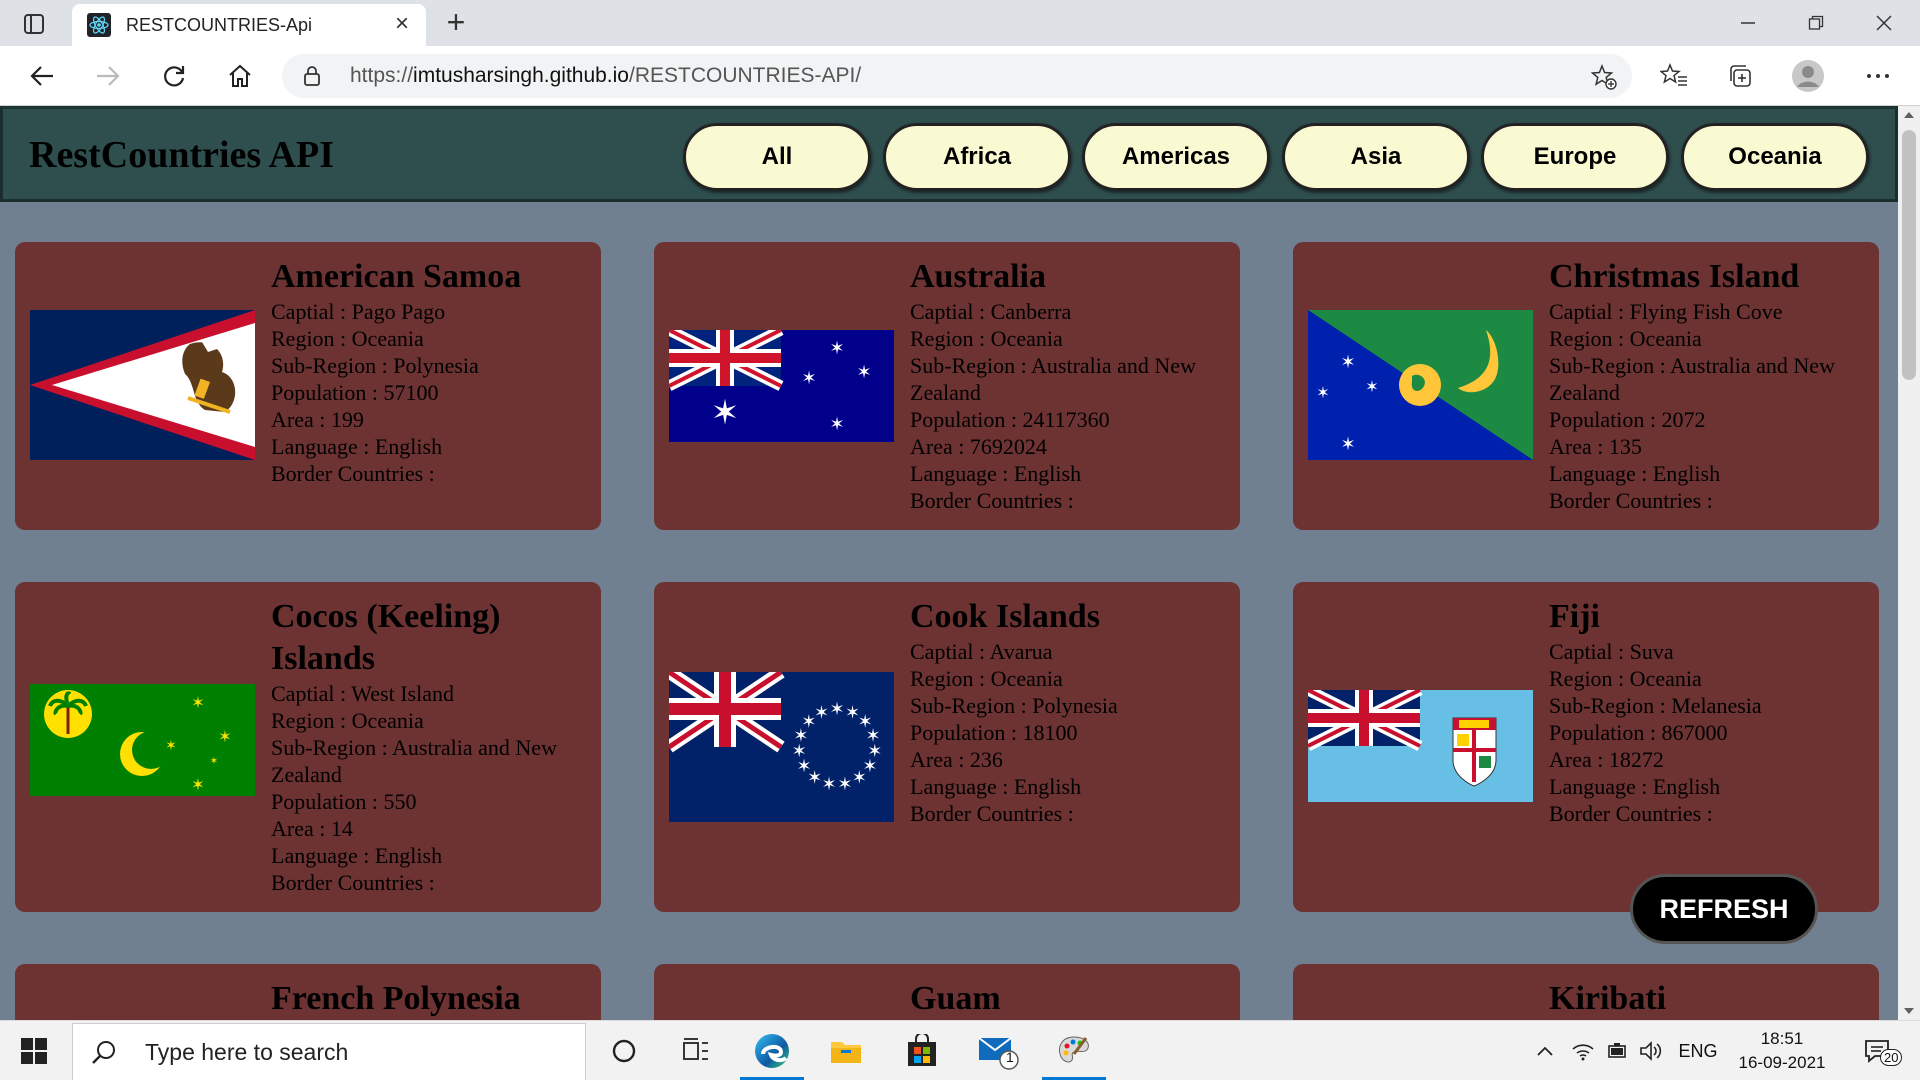 This screenshot has height=1080, width=1920. What do you see at coordinates (772, 1050) in the screenshot?
I see `edge-browser-icon` at bounding box center [772, 1050].